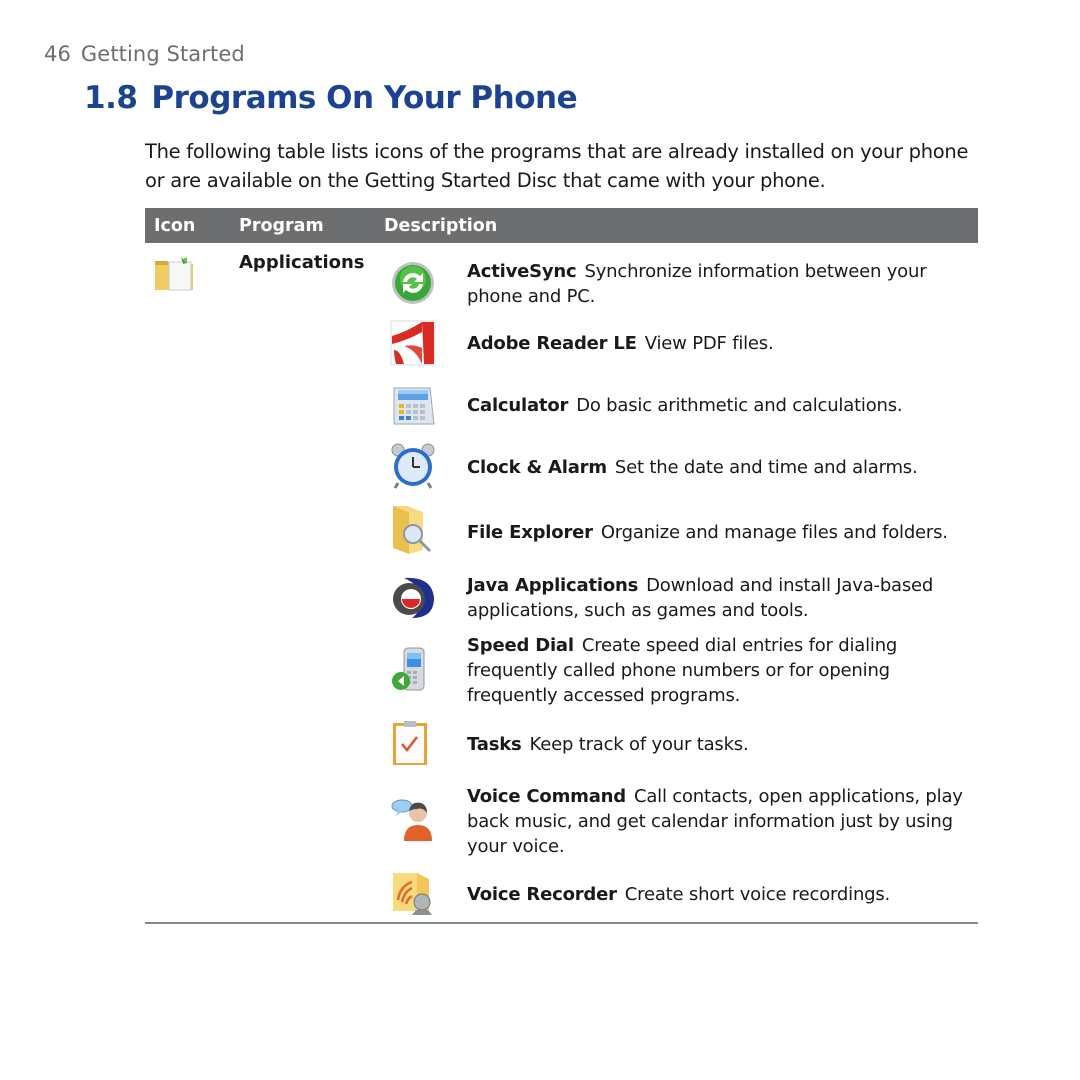  I want to click on voice-command-icon, so click(411, 820).